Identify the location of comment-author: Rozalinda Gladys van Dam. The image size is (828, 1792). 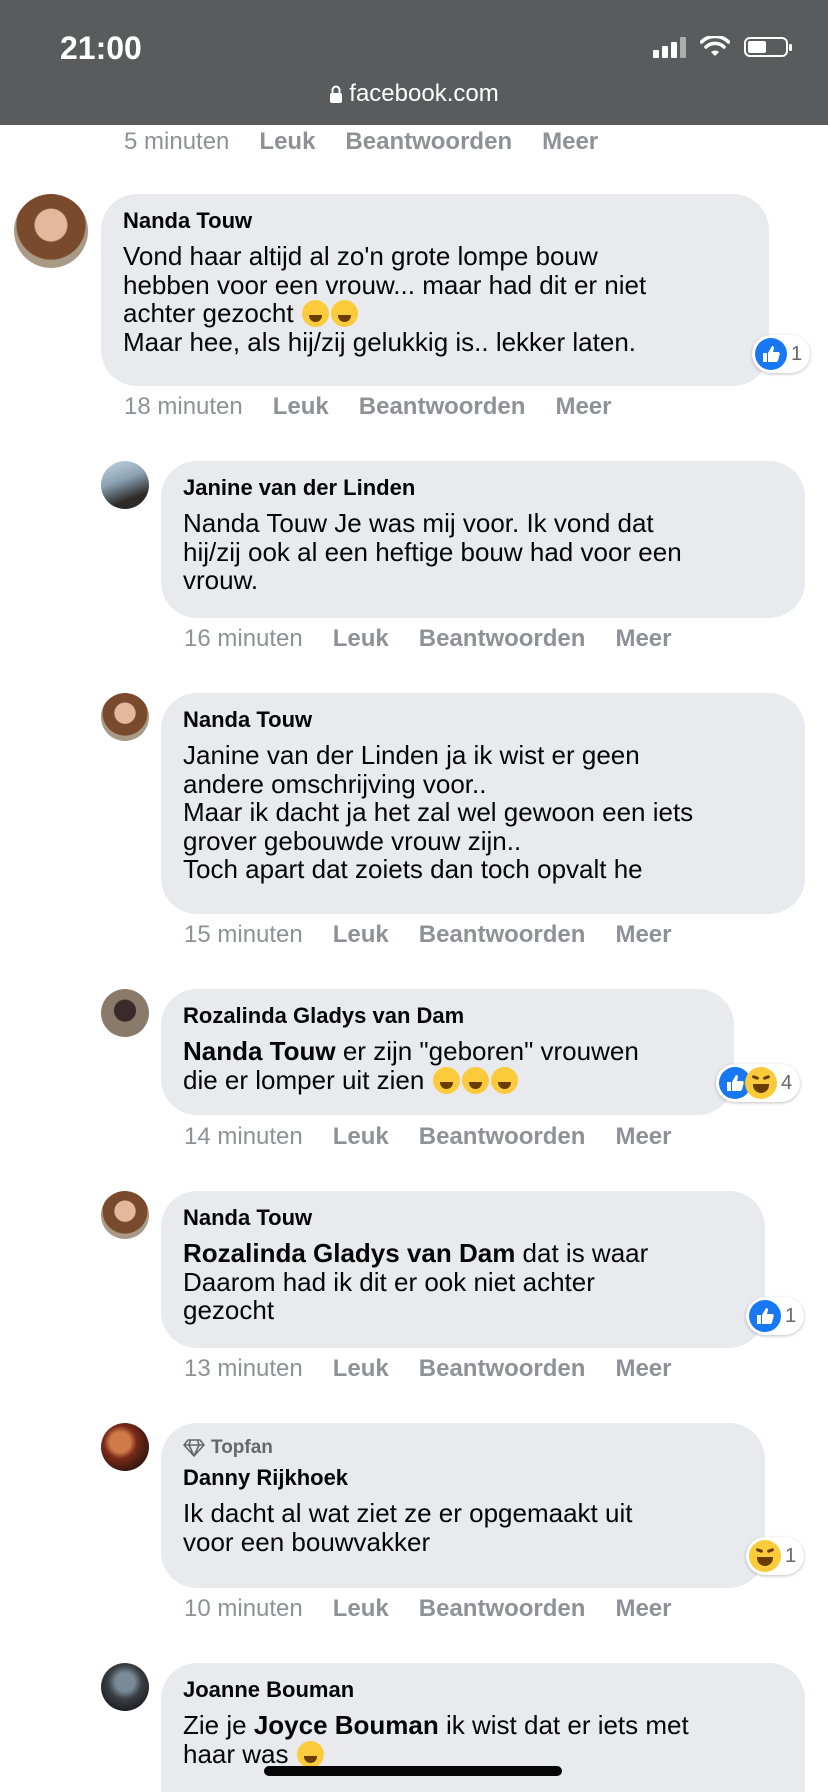
(447, 1016).